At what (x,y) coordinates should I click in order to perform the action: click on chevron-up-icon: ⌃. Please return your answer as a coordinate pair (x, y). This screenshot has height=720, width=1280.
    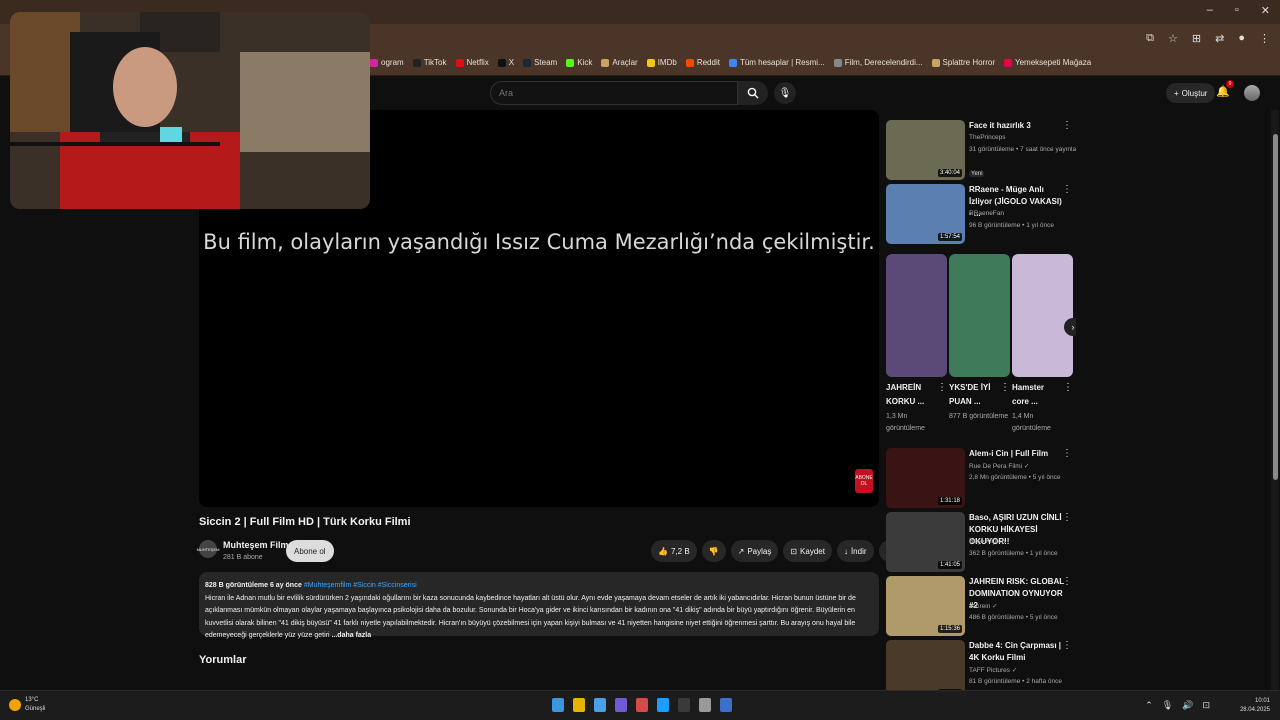
    Looking at the image, I should click on (1149, 705).